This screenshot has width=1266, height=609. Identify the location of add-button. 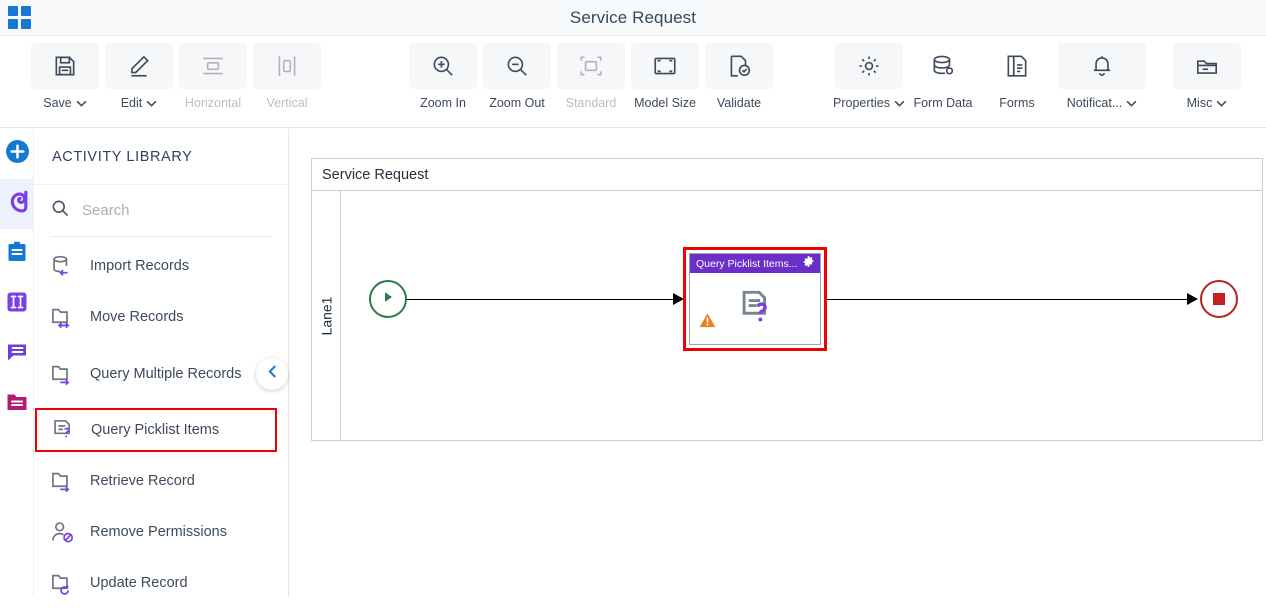
(17, 154).